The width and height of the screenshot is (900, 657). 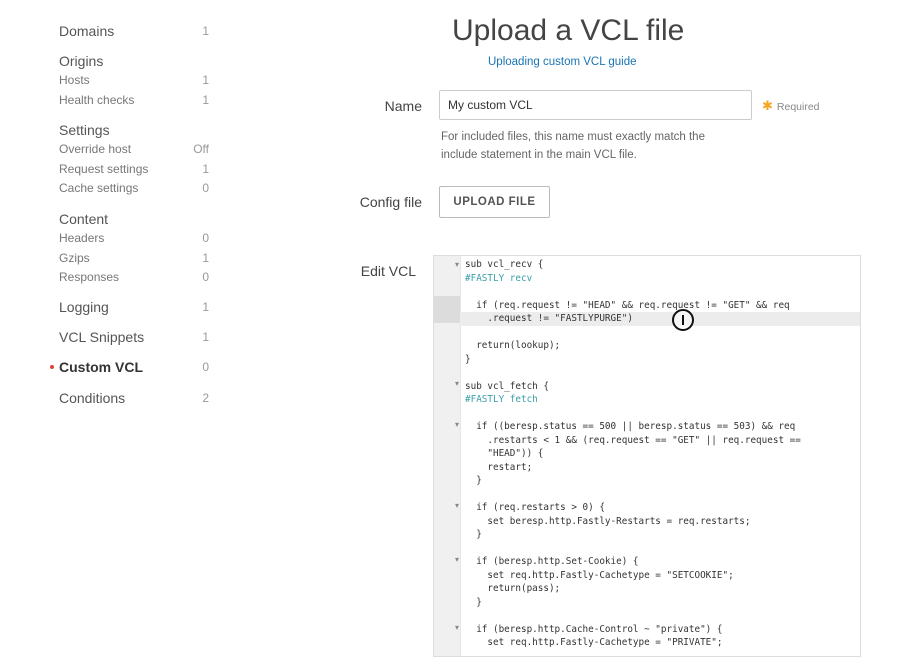 I want to click on sidebar-heading-label: Content, so click(x=84, y=219).